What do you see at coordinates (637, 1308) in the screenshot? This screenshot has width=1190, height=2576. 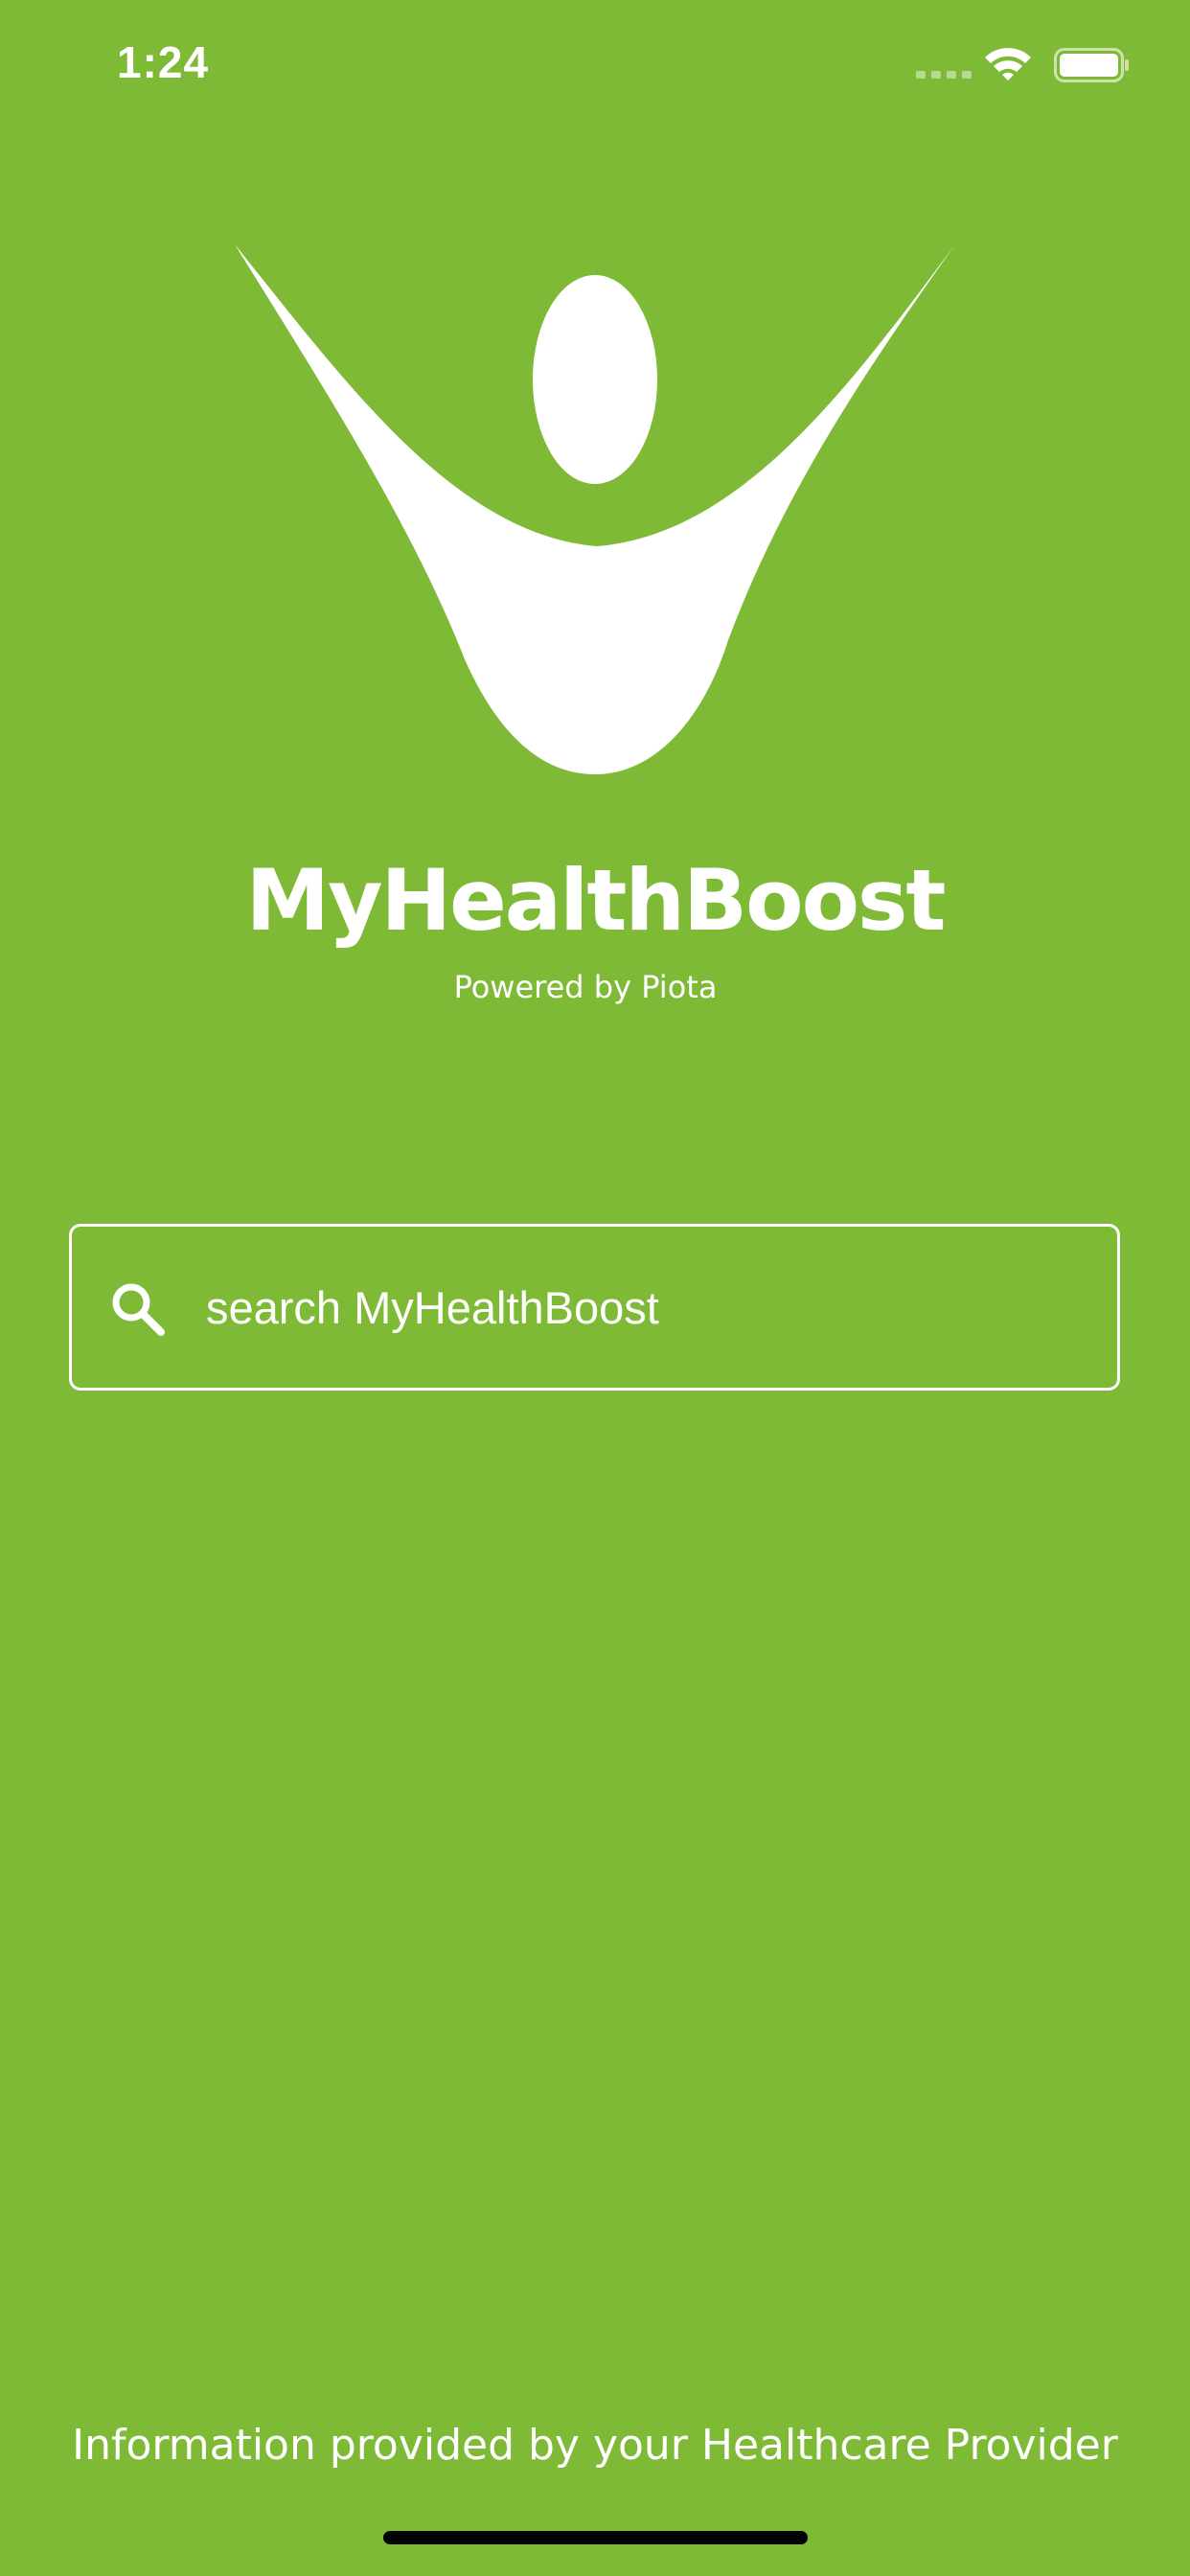 I see `search-input` at bounding box center [637, 1308].